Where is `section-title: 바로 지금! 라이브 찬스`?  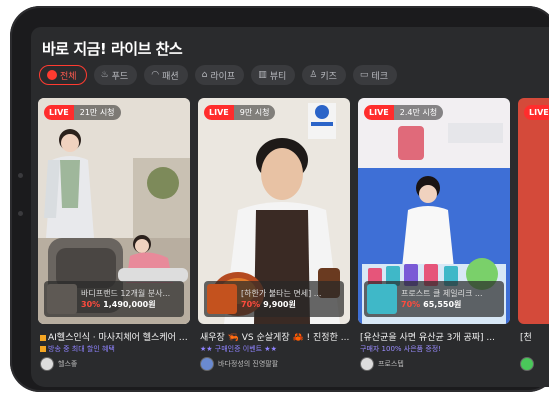 section-title: 바로 지금! 라이브 찬스 is located at coordinates (112, 49).